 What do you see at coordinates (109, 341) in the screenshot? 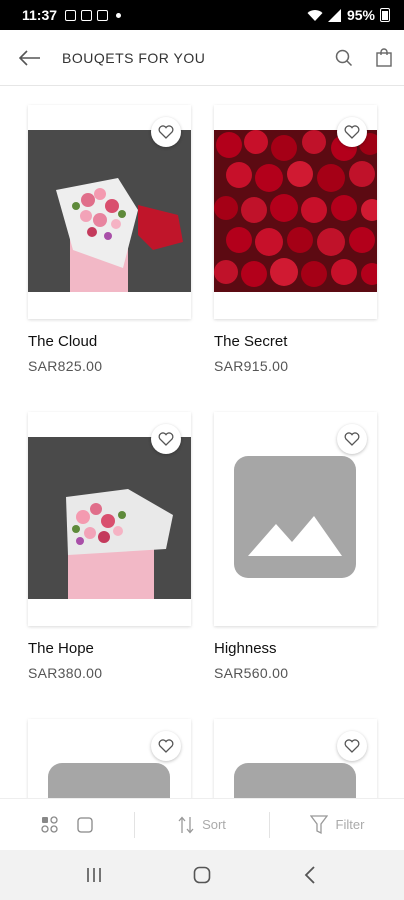
I see `product-name: The Cloud` at bounding box center [109, 341].